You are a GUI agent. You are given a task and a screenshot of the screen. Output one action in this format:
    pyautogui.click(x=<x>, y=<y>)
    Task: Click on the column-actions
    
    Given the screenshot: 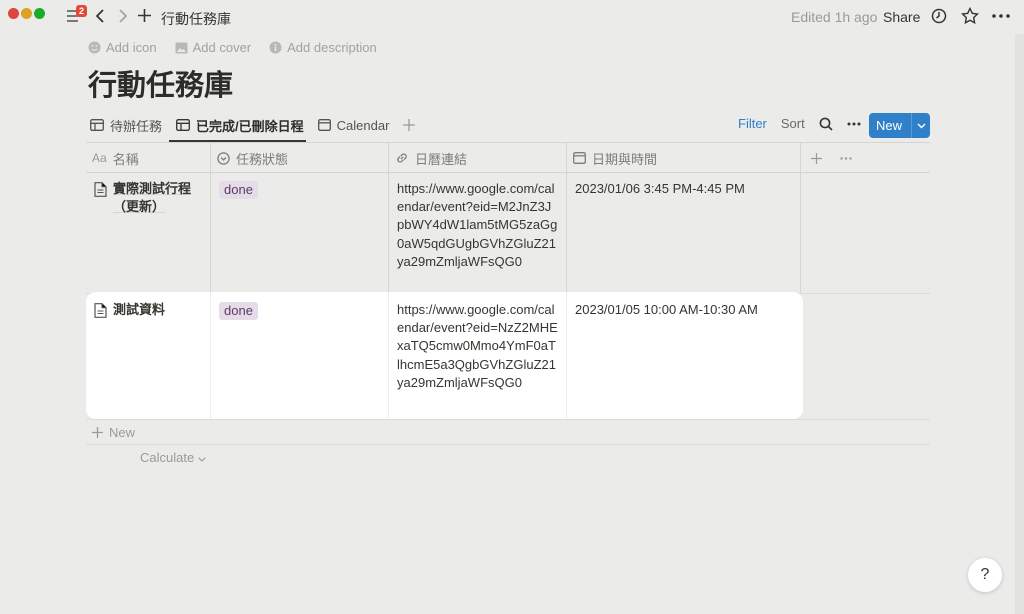 What is the action you would take?
    pyautogui.click(x=865, y=158)
    